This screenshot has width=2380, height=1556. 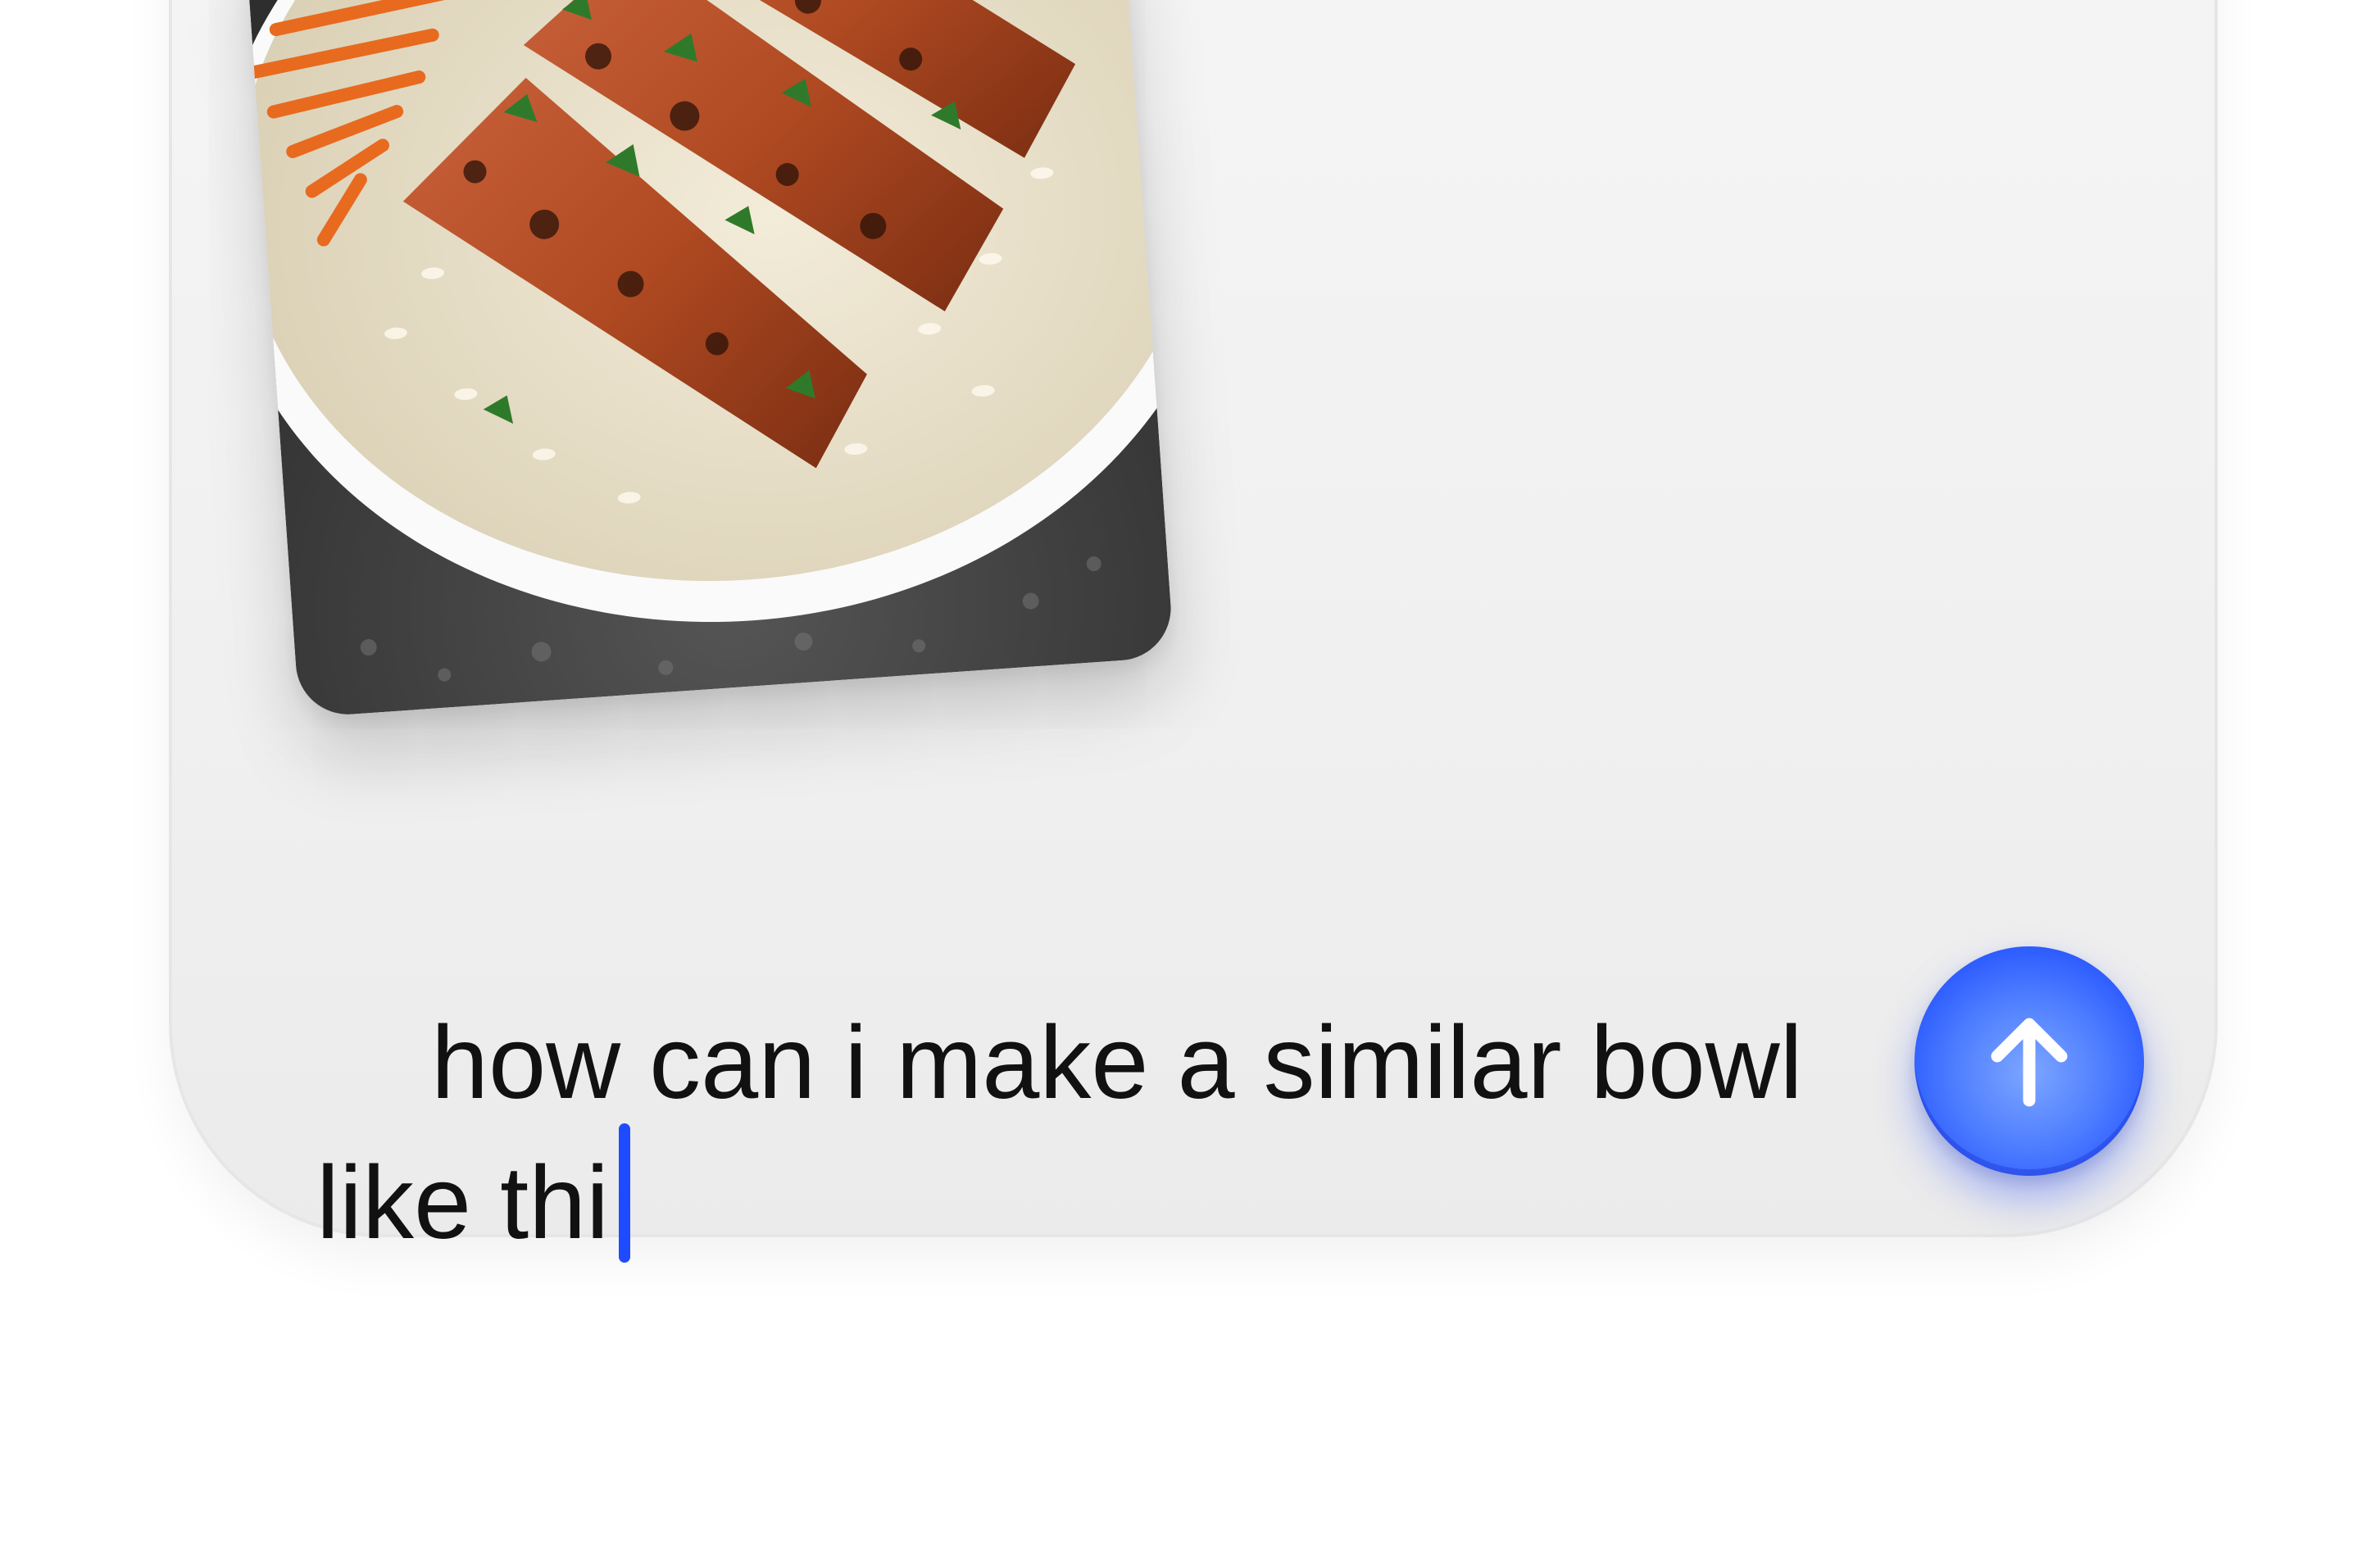 What do you see at coordinates (1074, 1133) in the screenshot?
I see `message-input-text: how can i make a similar bowl like thi` at bounding box center [1074, 1133].